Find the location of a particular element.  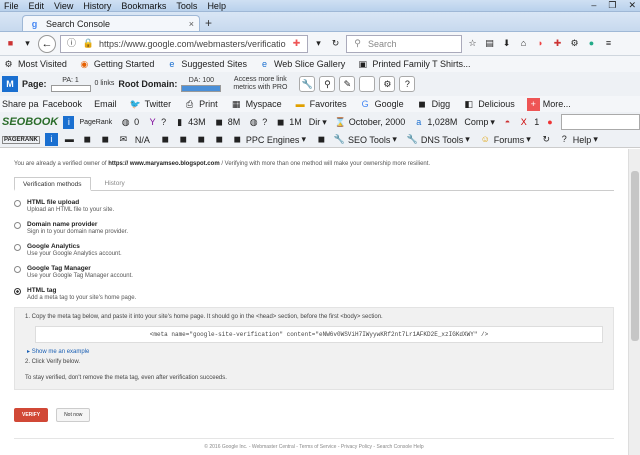

download-icon: ⬇ is located at coordinates (506, 43).